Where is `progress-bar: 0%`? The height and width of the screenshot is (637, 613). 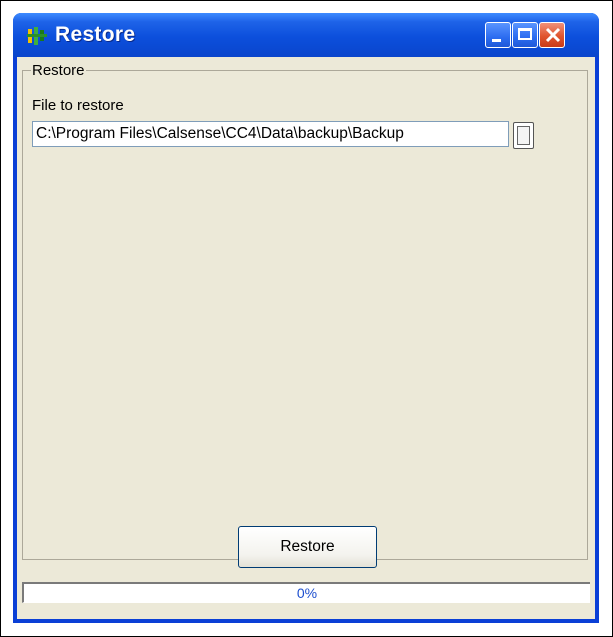 progress-bar: 0% is located at coordinates (306, 592).